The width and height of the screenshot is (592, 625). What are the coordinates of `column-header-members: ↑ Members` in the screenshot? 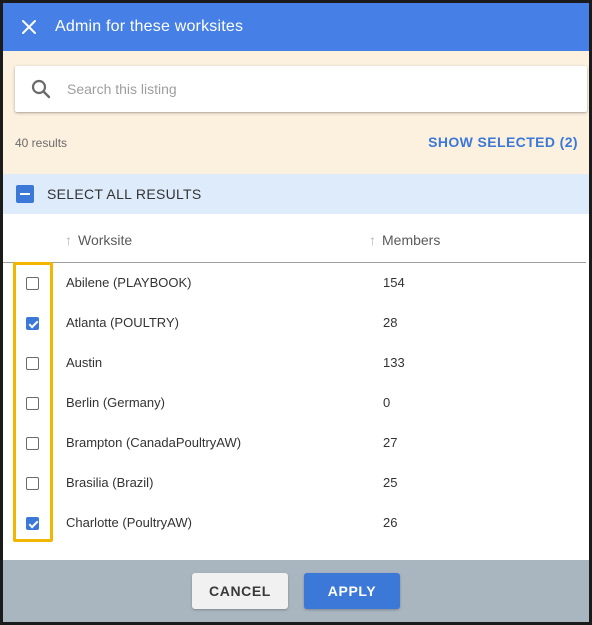 It's located at (404, 240).